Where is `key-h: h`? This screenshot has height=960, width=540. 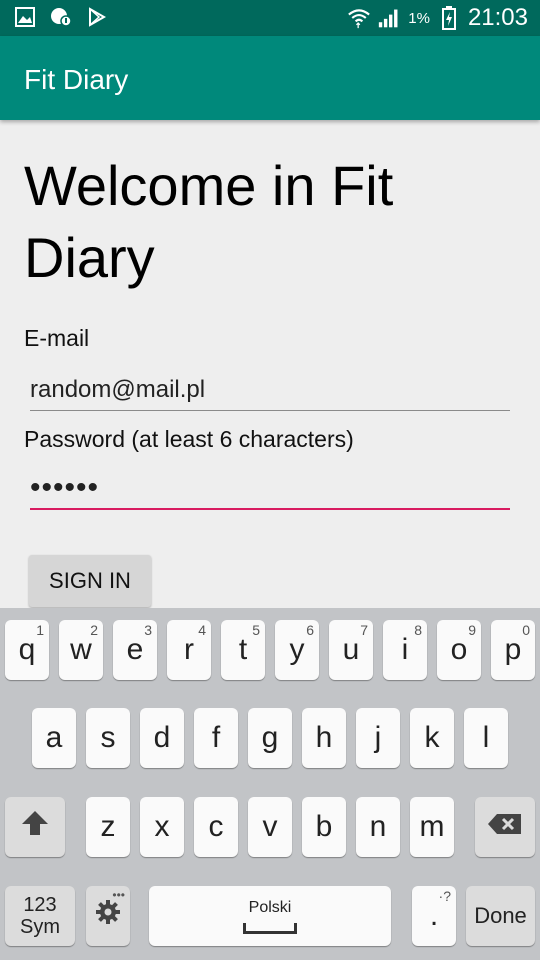
key-h: h is located at coordinates (324, 738).